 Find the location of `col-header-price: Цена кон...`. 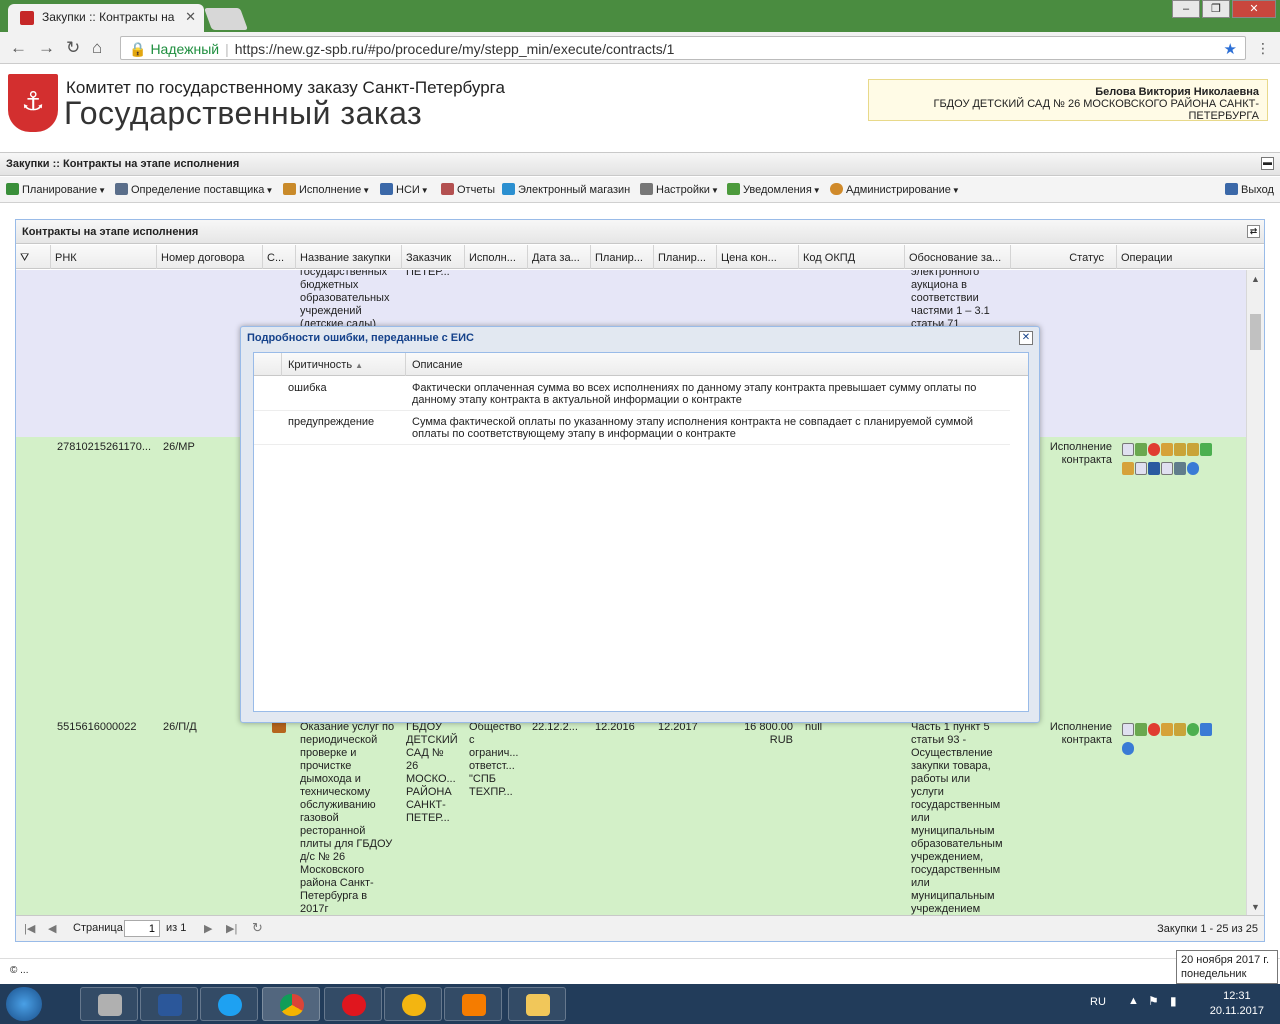

col-header-price: Цена кон... is located at coordinates (758, 257).